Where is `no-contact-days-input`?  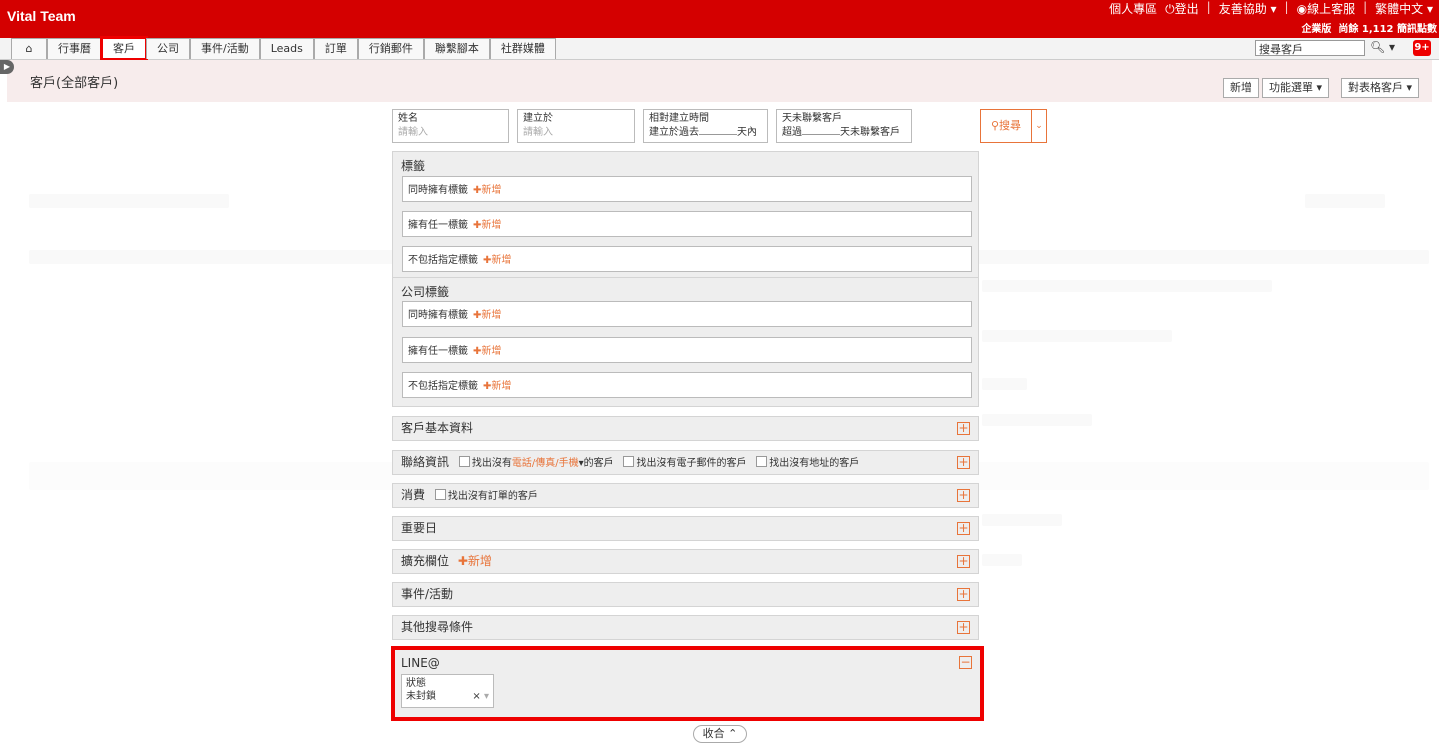 no-contact-days-input is located at coordinates (821, 134).